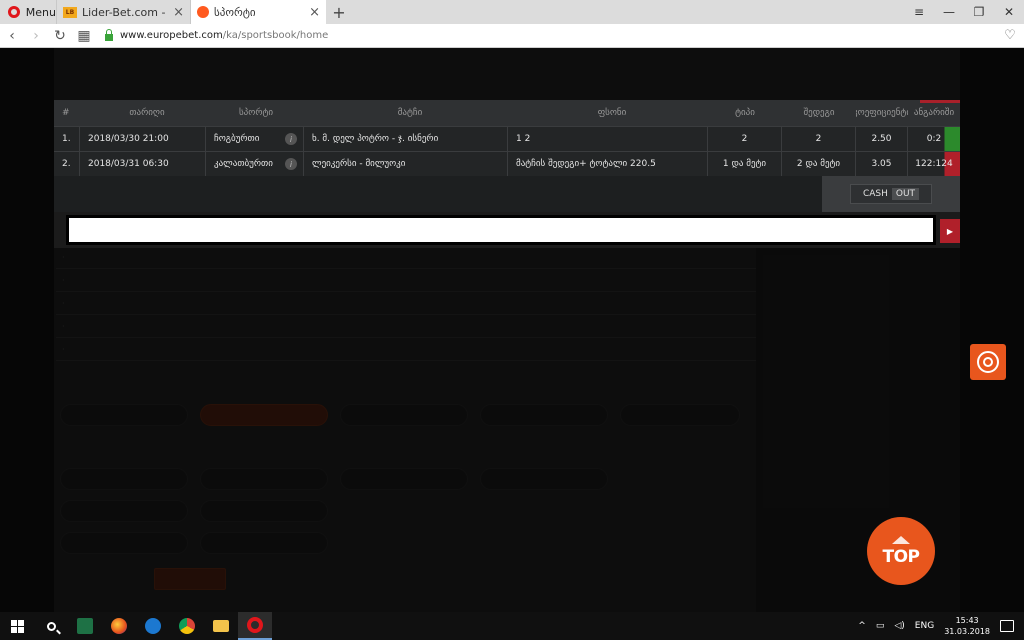 This screenshot has height=640, width=1024. What do you see at coordinates (934, 113) in the screenshot?
I see `col-score: ანგარიში` at bounding box center [934, 113].